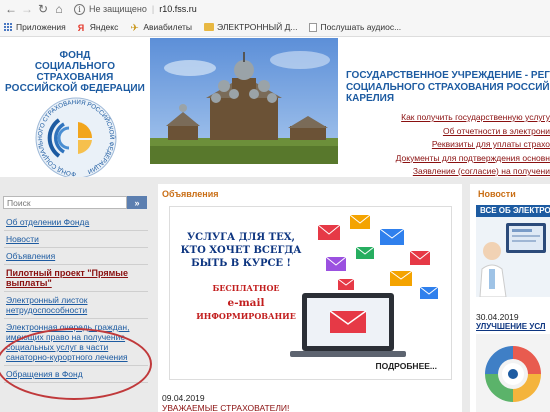 The image size is (550, 412). Describe the element at coordinates (378, 256) in the screenshot. I see `envelope-icon` at that location.